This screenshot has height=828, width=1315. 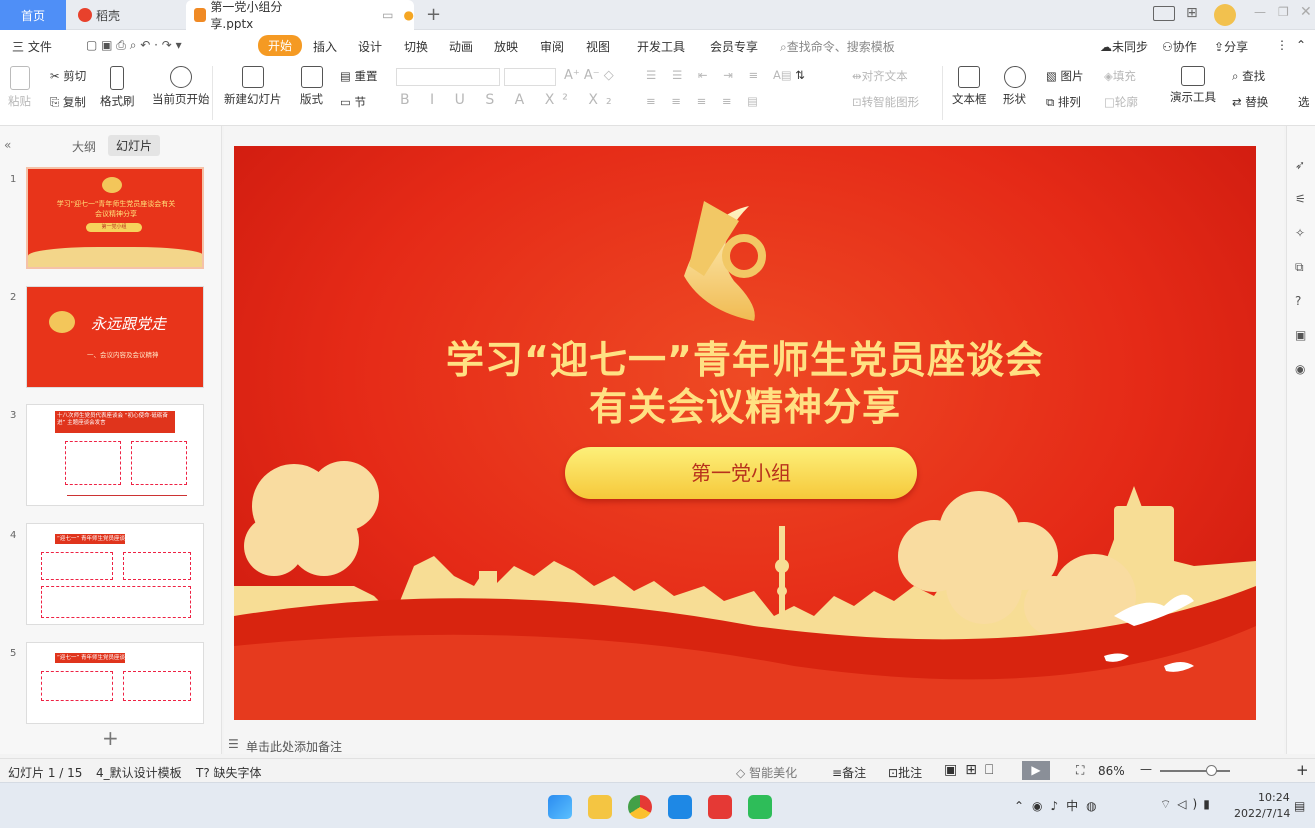 I want to click on missing-font-button: T? 缺失字体, so click(x=229, y=772).